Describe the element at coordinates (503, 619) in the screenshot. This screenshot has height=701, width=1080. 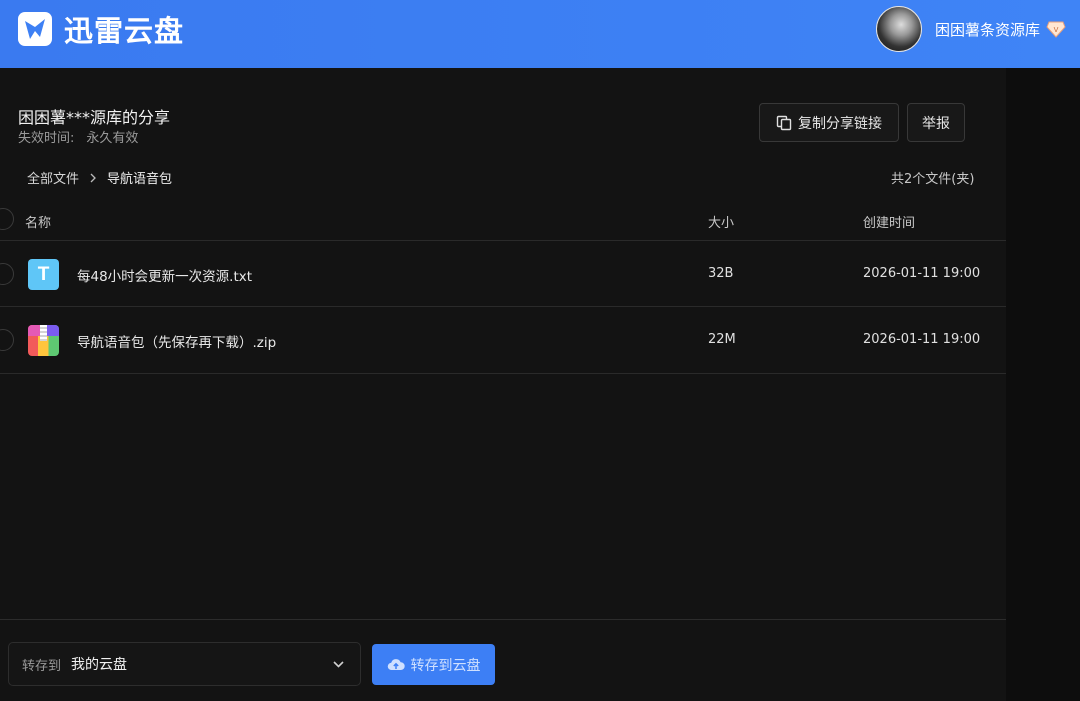
I see `footer-divider` at that location.